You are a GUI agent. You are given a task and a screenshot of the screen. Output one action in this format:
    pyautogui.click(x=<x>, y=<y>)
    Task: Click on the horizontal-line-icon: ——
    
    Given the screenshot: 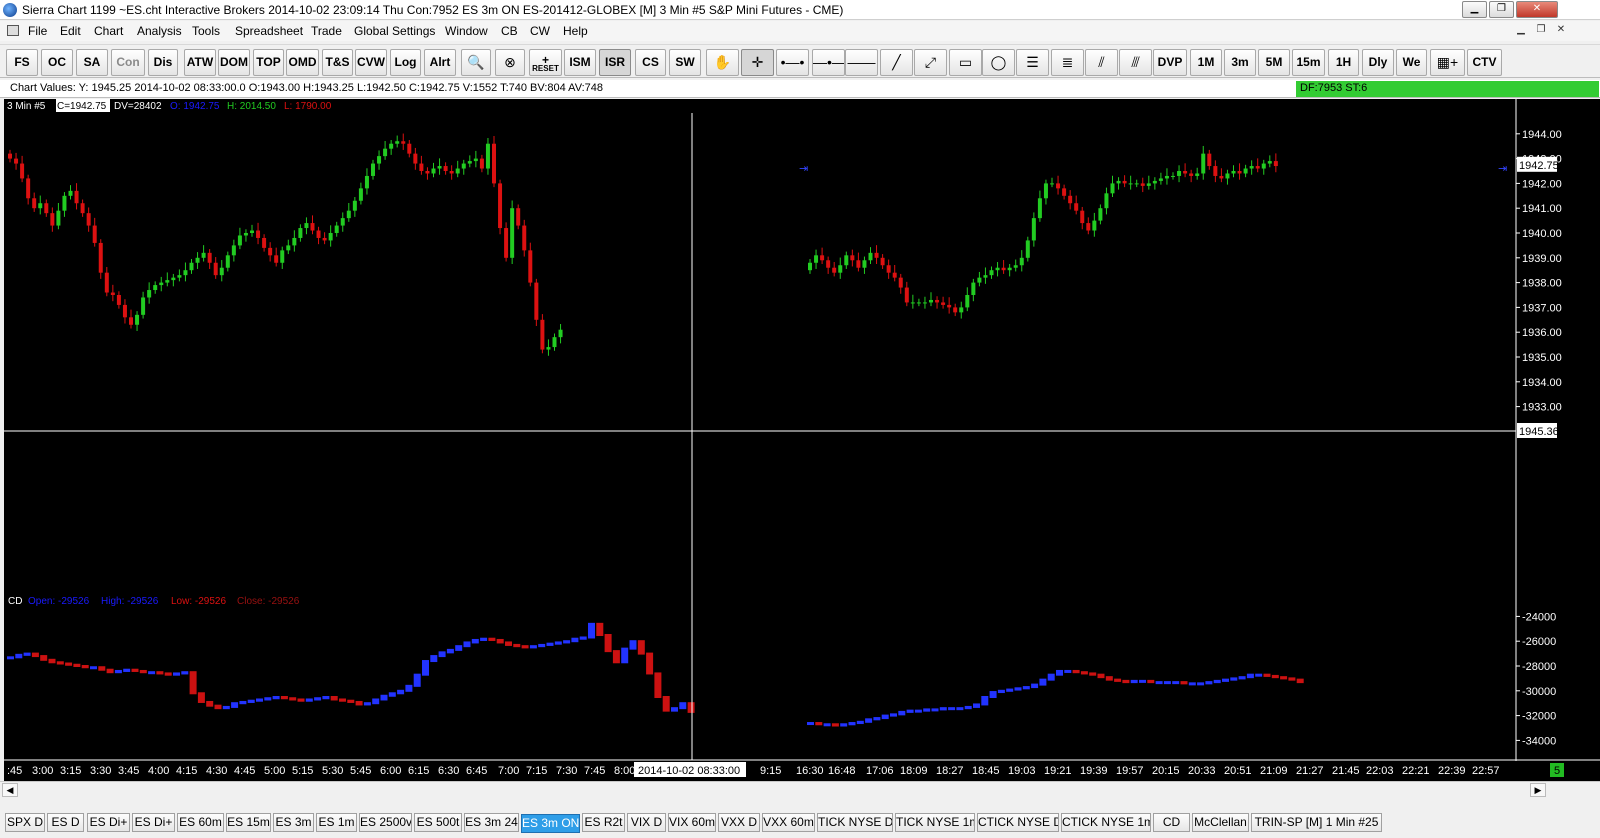 What is the action you would take?
    pyautogui.click(x=861, y=62)
    